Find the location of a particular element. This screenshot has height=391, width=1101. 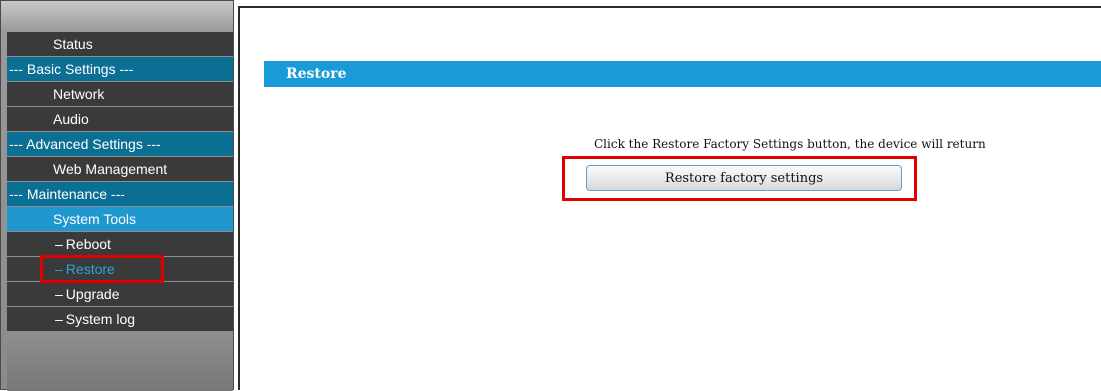

sidebar-subitem-reboot: – Reboot is located at coordinates (120, 244).